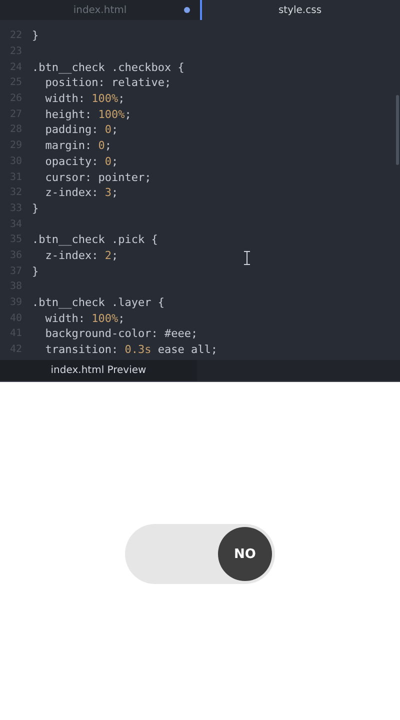  Describe the element at coordinates (78, 145) in the screenshot. I see `code-line: margin: 0;` at that location.